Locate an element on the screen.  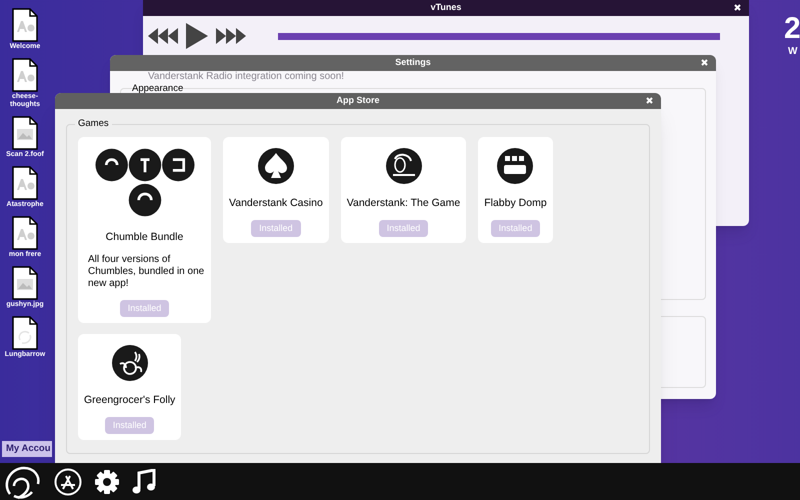
app-card: Greengrocer's Folly Installed is located at coordinates (130, 387).